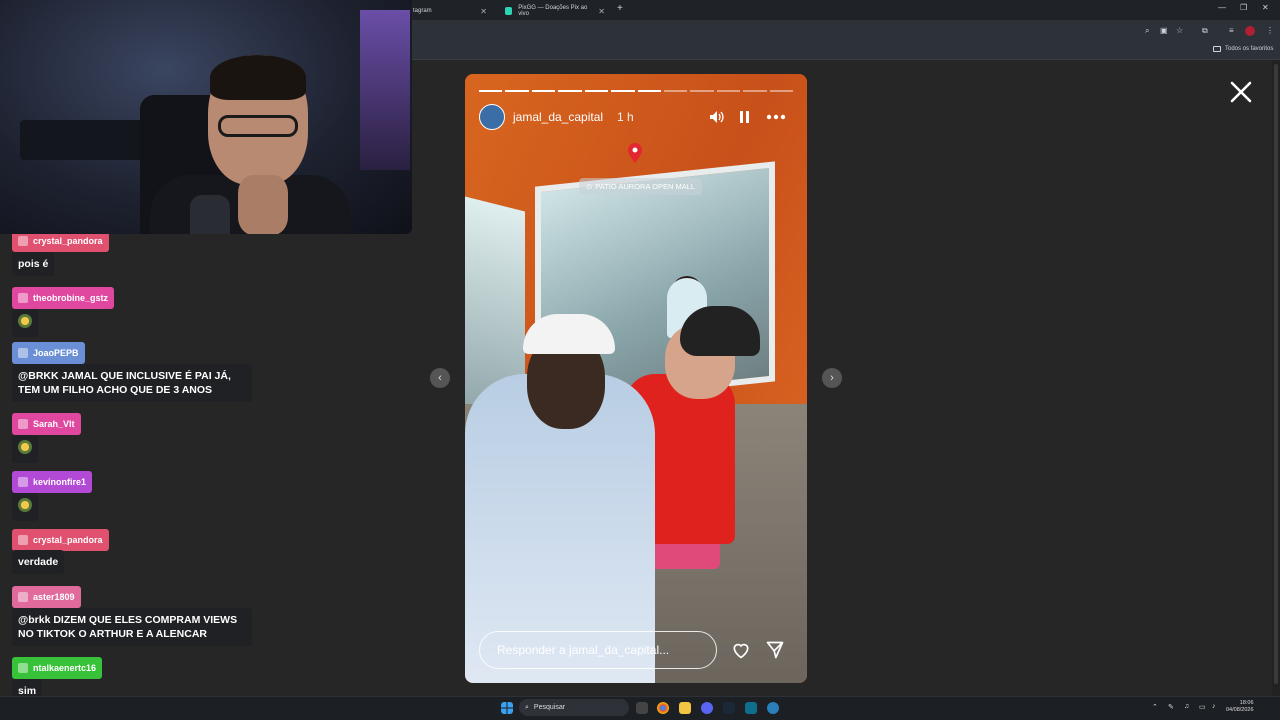 This screenshot has width=1280, height=720. What do you see at coordinates (1265, 7) in the screenshot?
I see `window-close-icon: ✕` at bounding box center [1265, 7].